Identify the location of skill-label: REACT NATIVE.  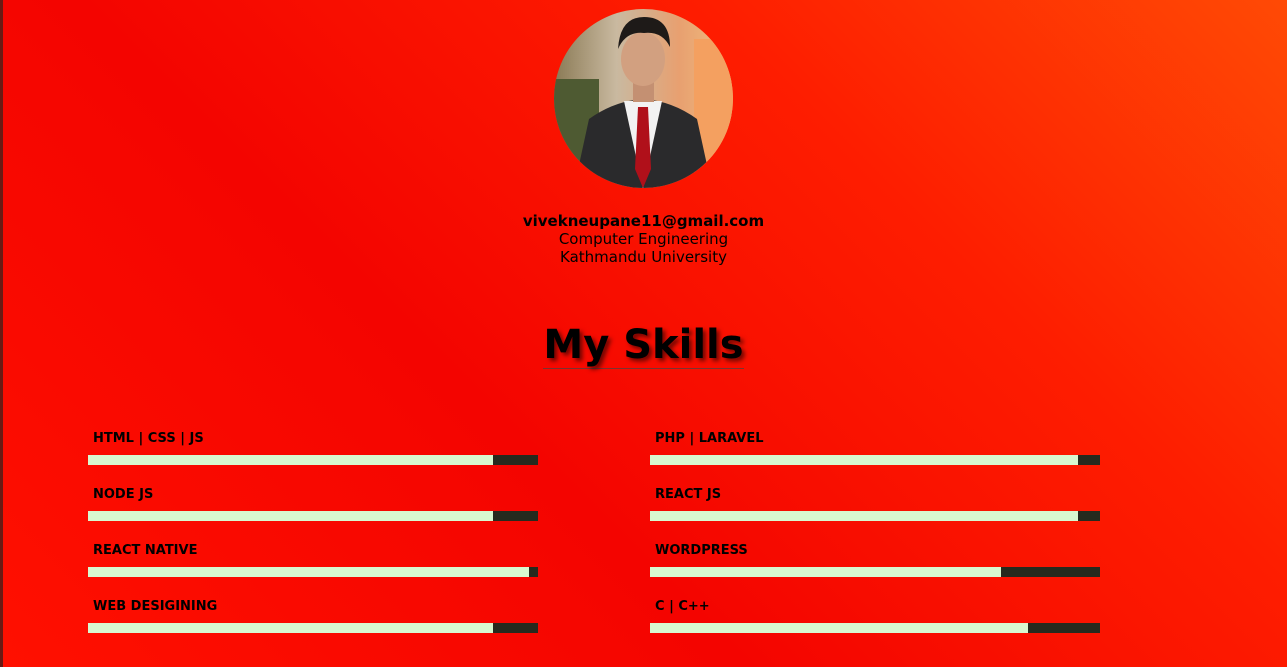
(145, 550).